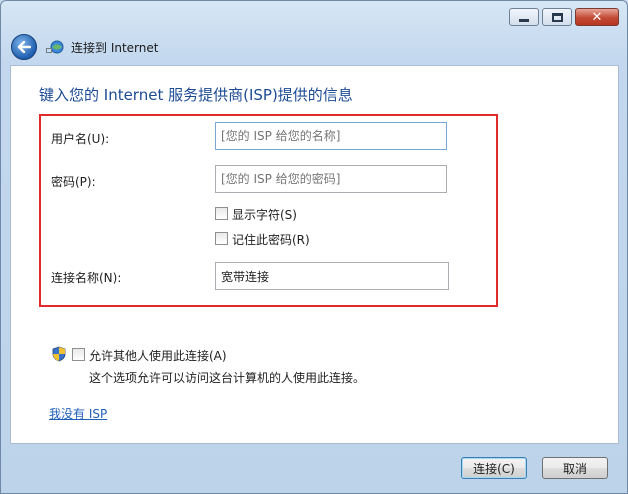 This screenshot has height=494, width=628. Describe the element at coordinates (80, 139) in the screenshot. I see `username-label: 用户名(U):` at that location.